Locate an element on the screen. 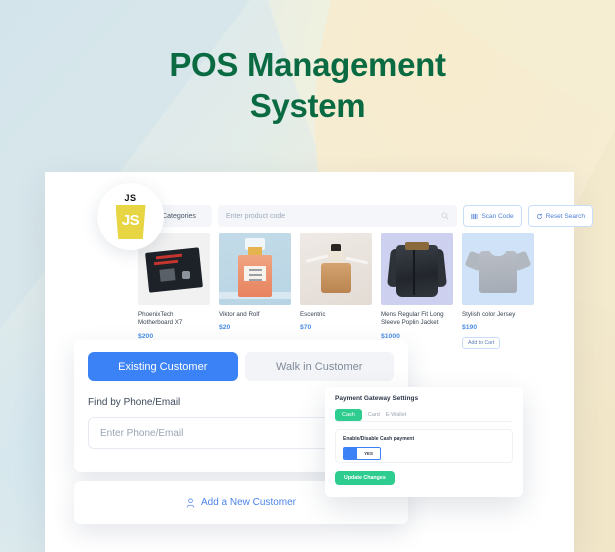  product-price: $190 is located at coordinates (470, 328).